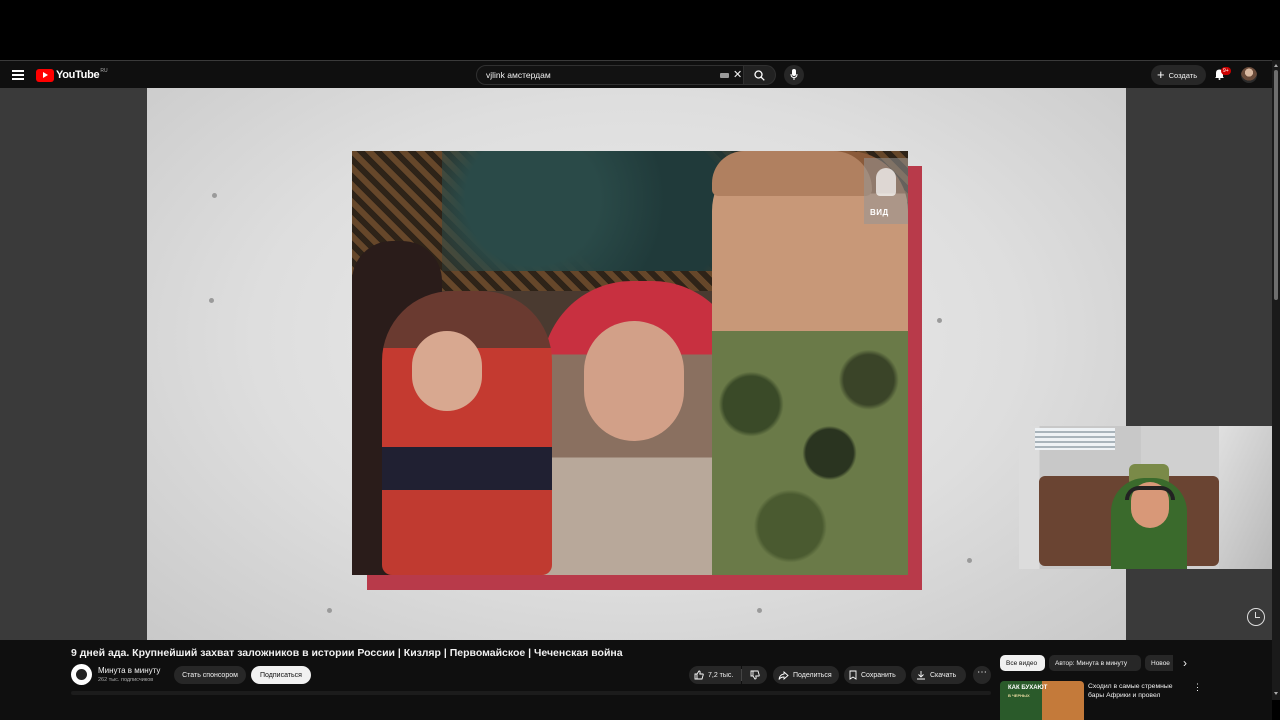 The image size is (1280, 720). I want to click on thumbnail-text: КАК БУХАЮТ В ЧЕРНЫХ, so click(1027, 692).